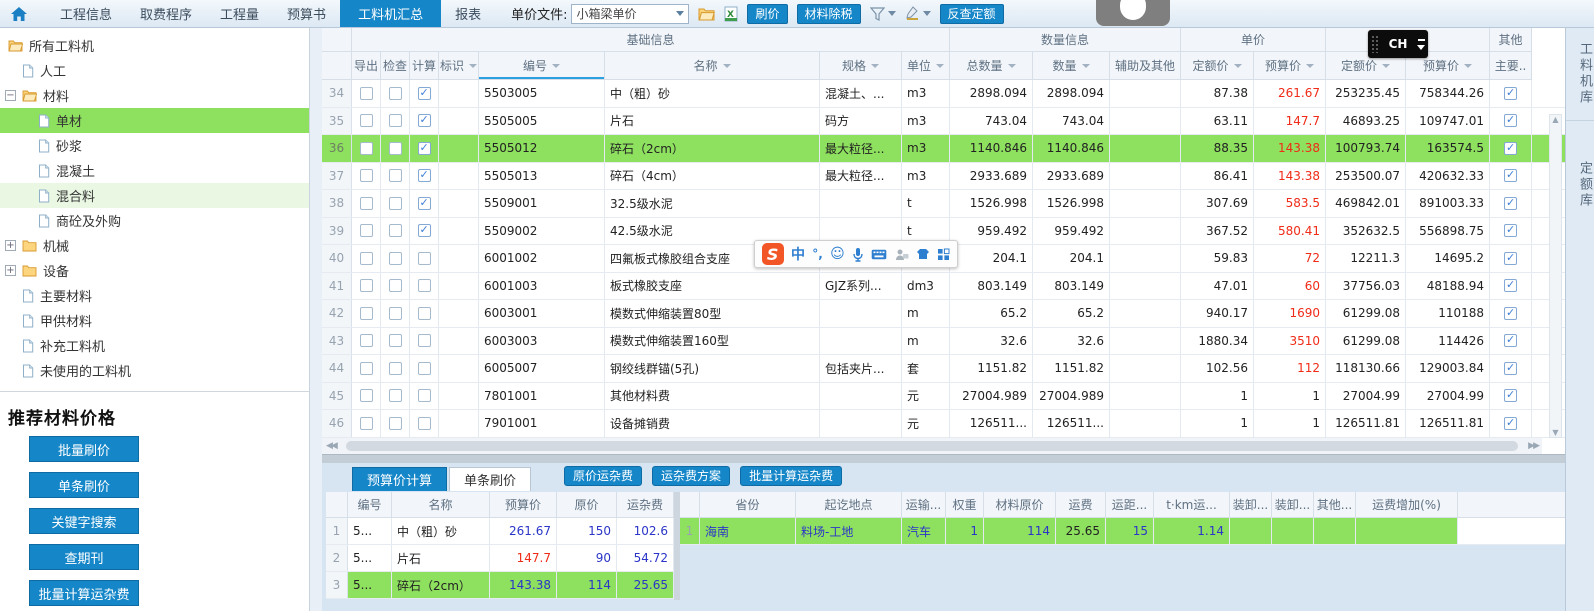 The image size is (1594, 611). I want to click on menu-item-3: 预算书, so click(306, 13).